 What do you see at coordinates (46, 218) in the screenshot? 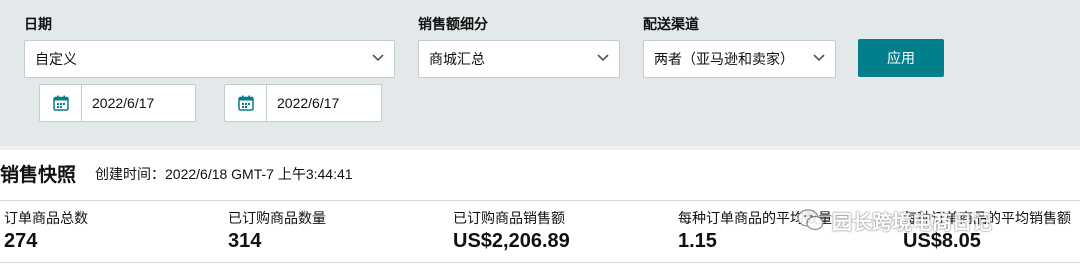
I see `metric-label: 订单商品总数` at bounding box center [46, 218].